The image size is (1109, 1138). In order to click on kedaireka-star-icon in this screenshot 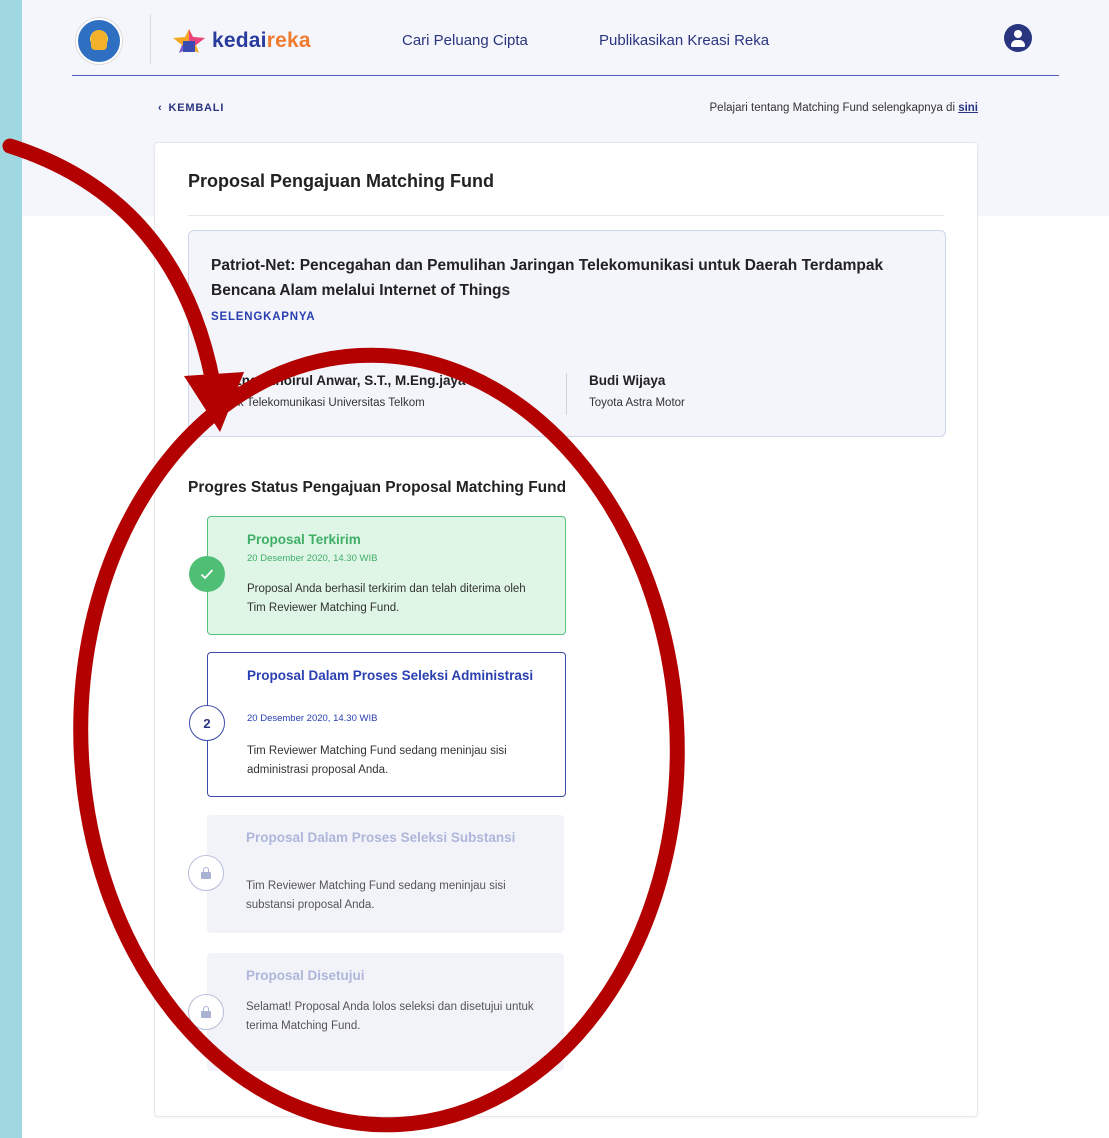, I will do `click(189, 41)`.